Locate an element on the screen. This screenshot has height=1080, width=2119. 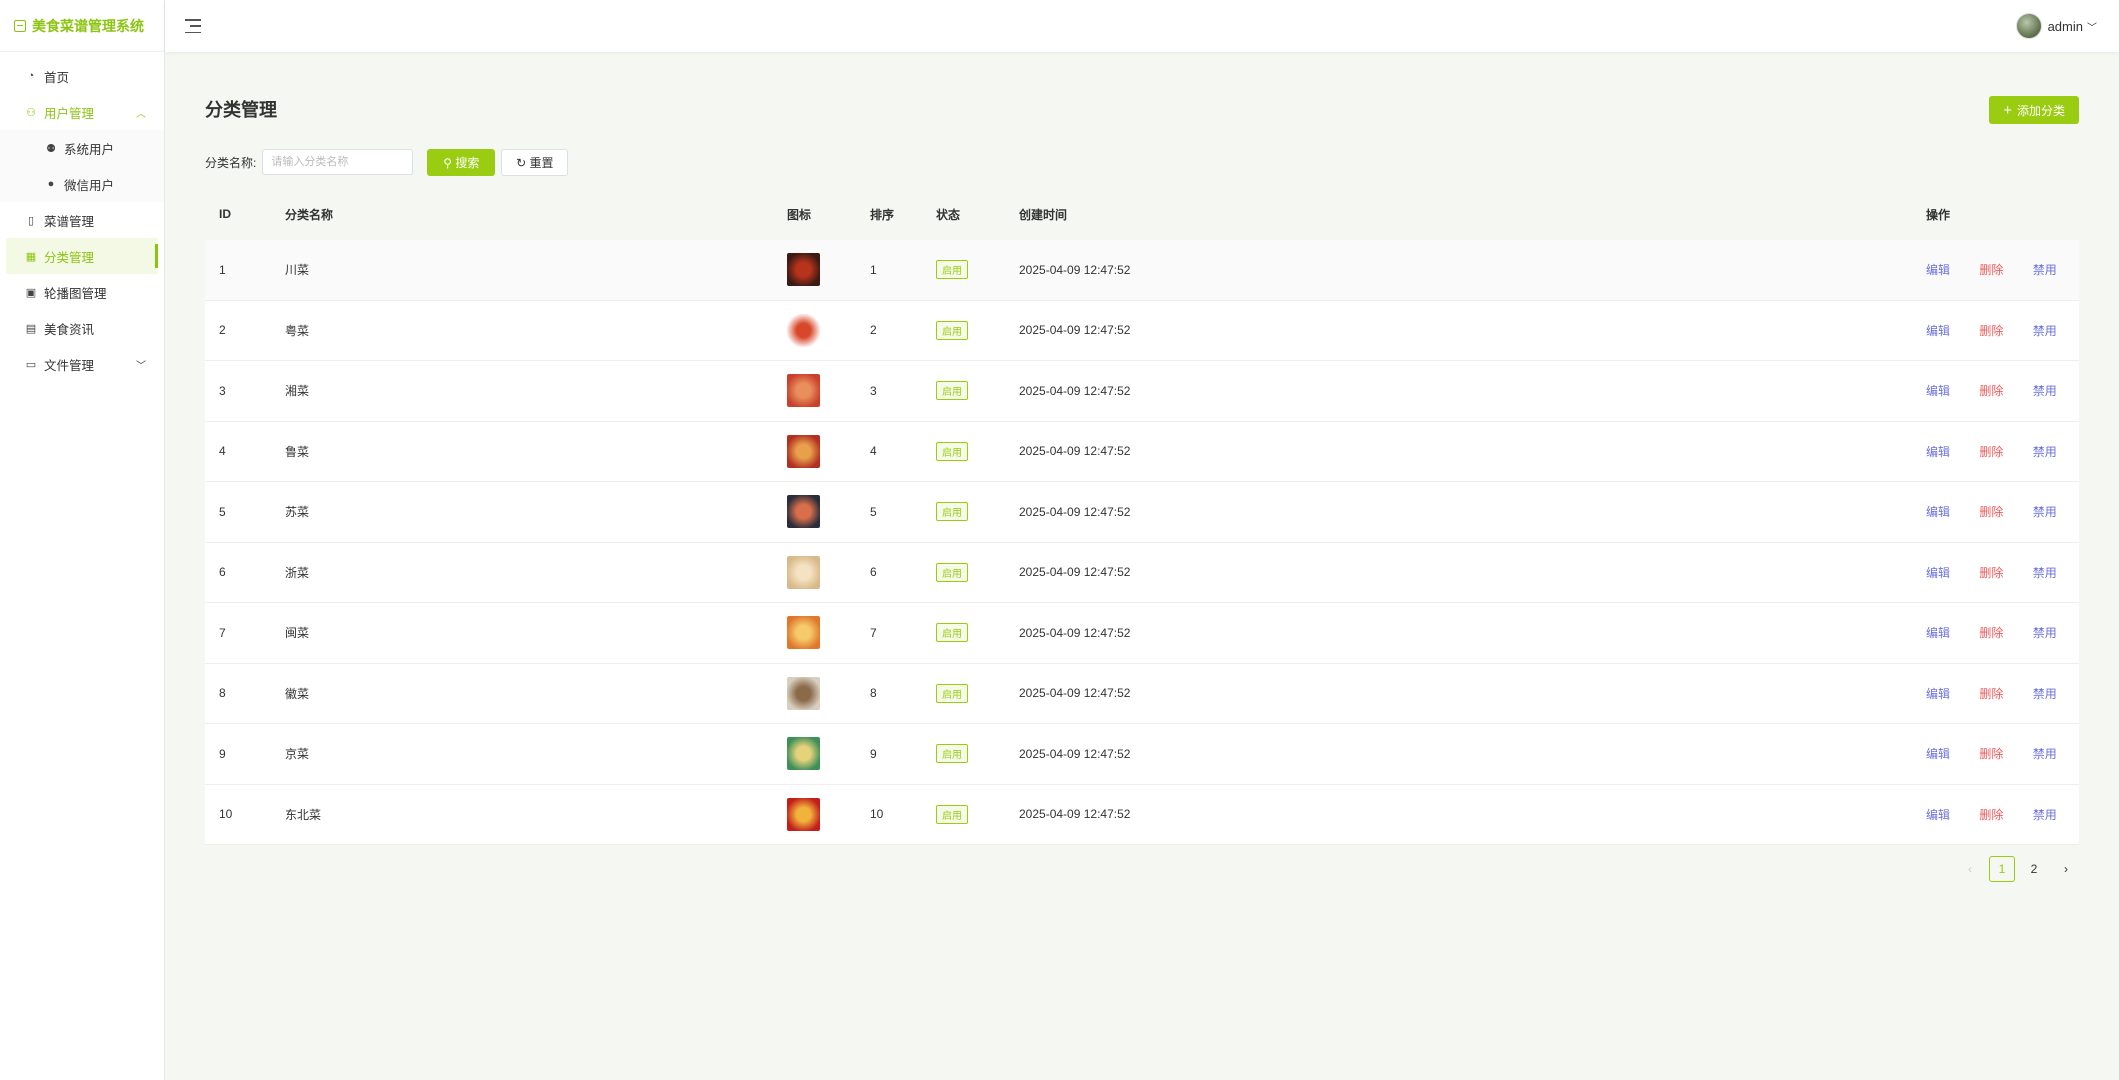
search-label: 分类名称: is located at coordinates (231, 162).